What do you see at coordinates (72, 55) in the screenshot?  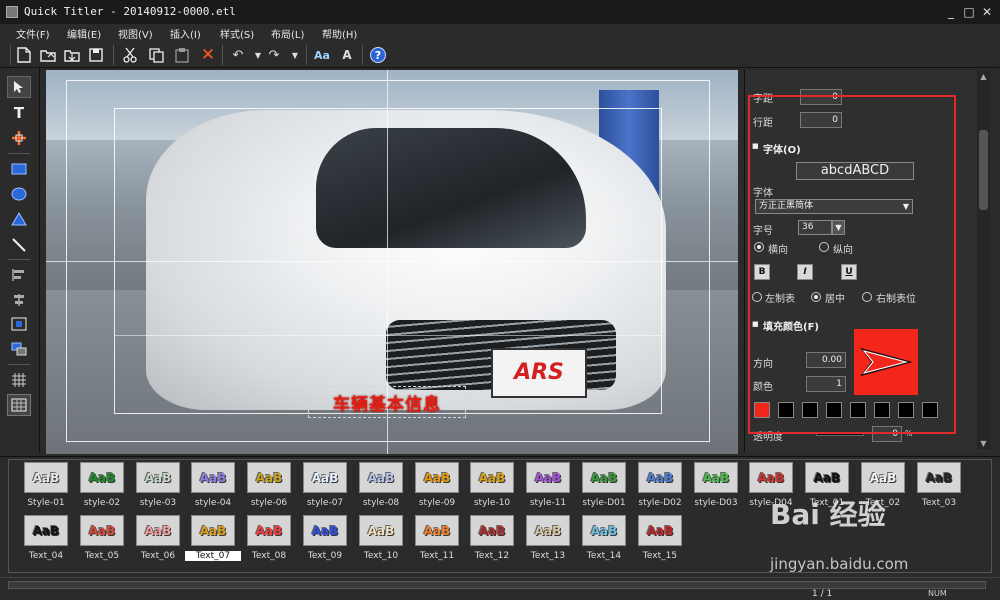 I see `save-file-icon` at bounding box center [72, 55].